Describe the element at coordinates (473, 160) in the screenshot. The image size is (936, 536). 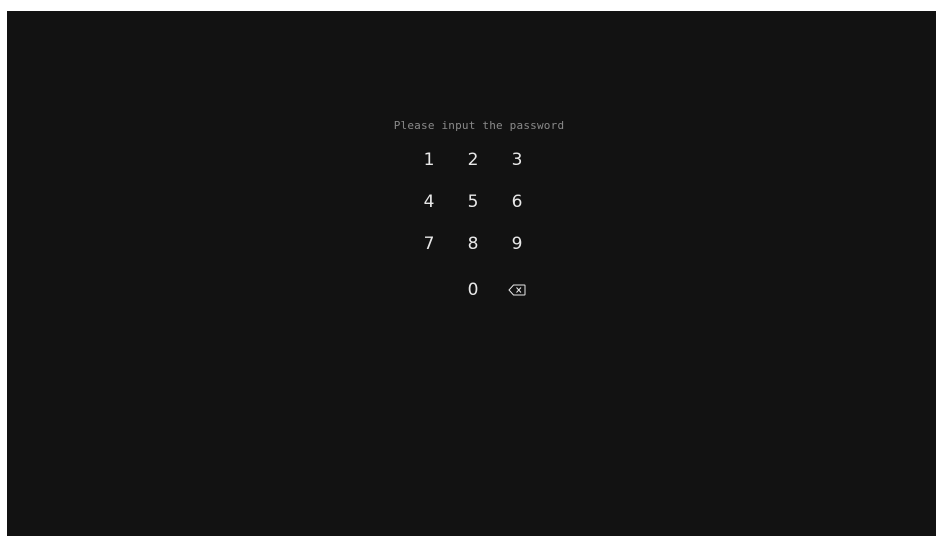
I see `key-2: 2` at that location.